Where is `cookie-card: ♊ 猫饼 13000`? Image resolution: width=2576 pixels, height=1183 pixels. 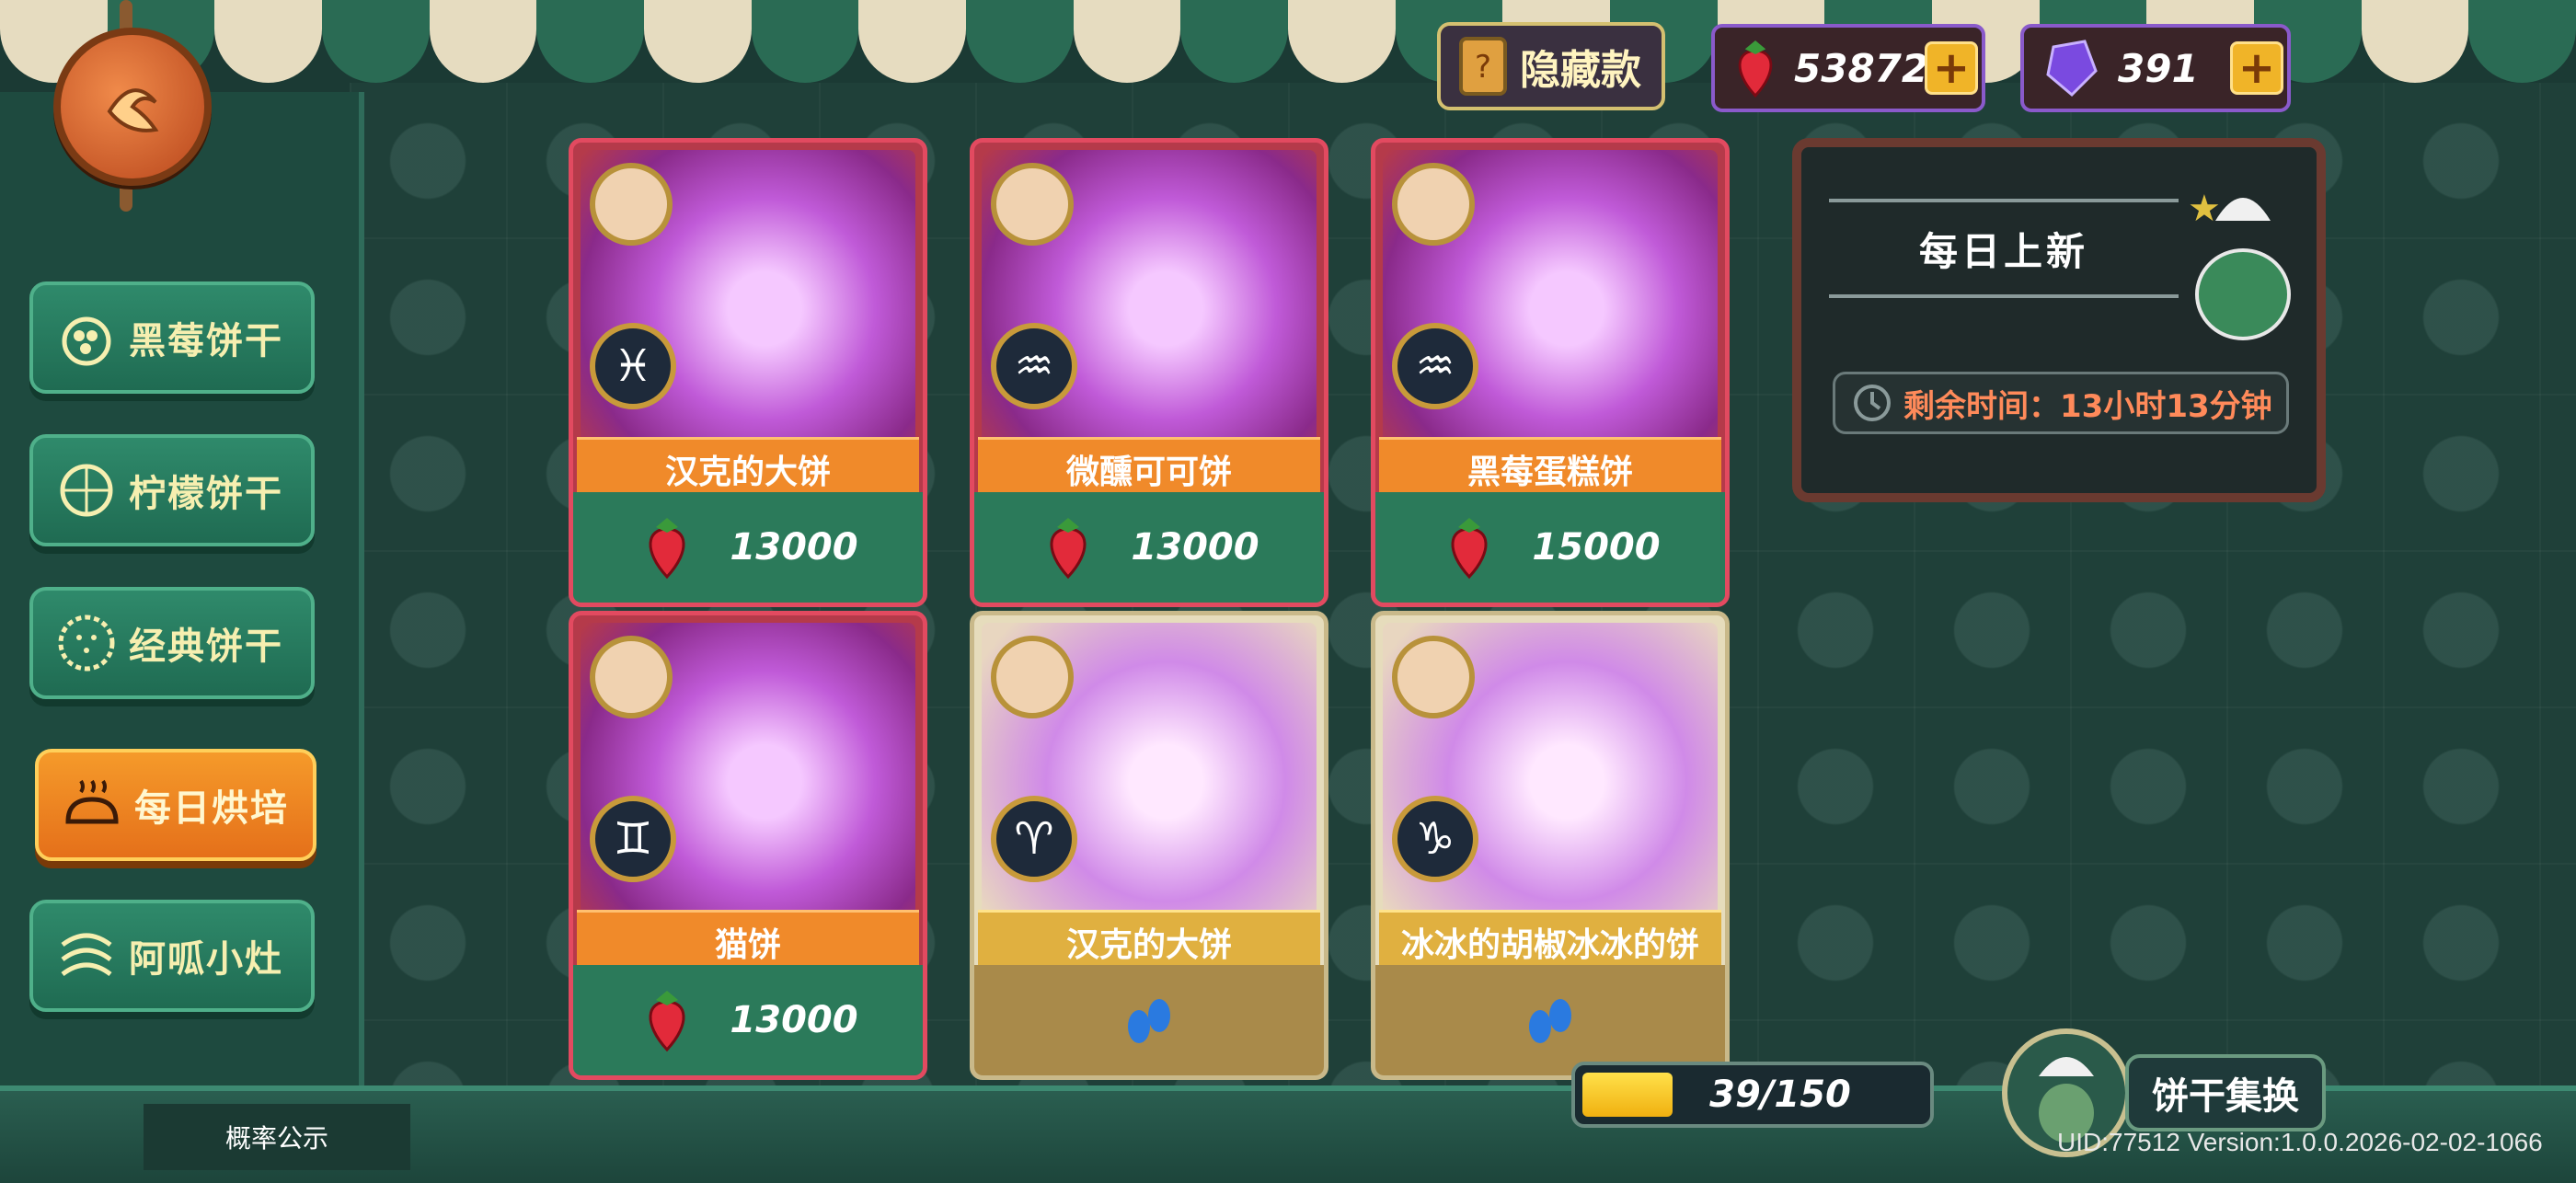 cookie-card: ♊ 猫饼 13000 is located at coordinates (748, 845).